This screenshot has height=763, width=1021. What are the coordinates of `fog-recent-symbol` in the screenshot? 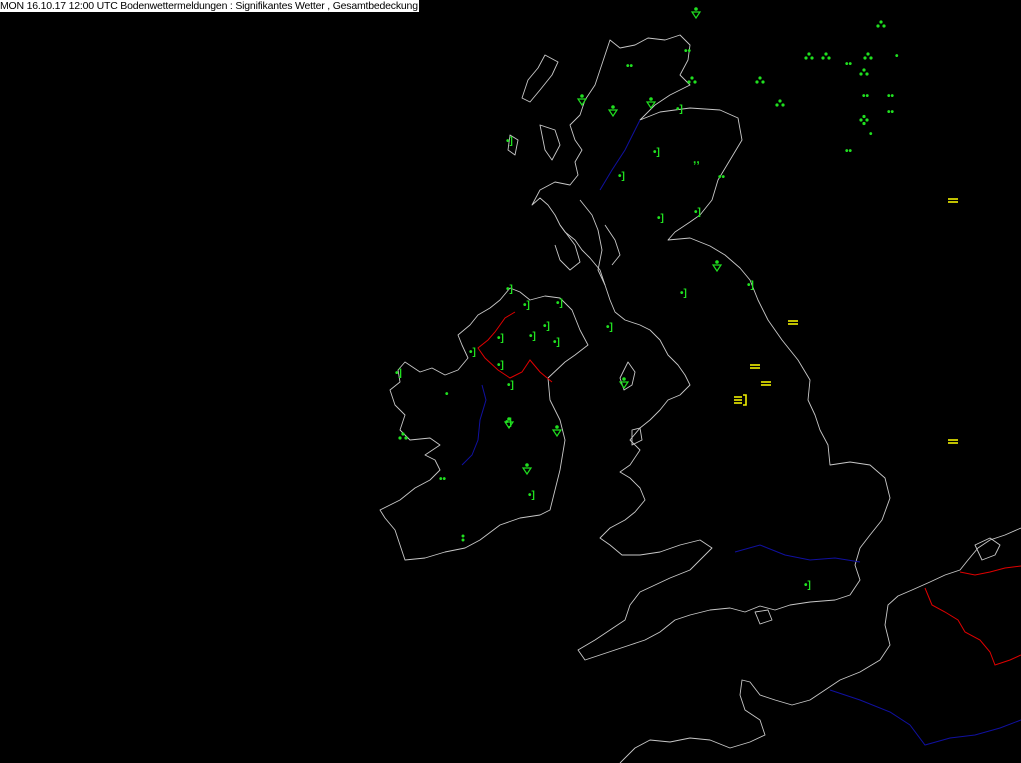 It's located at (740, 400).